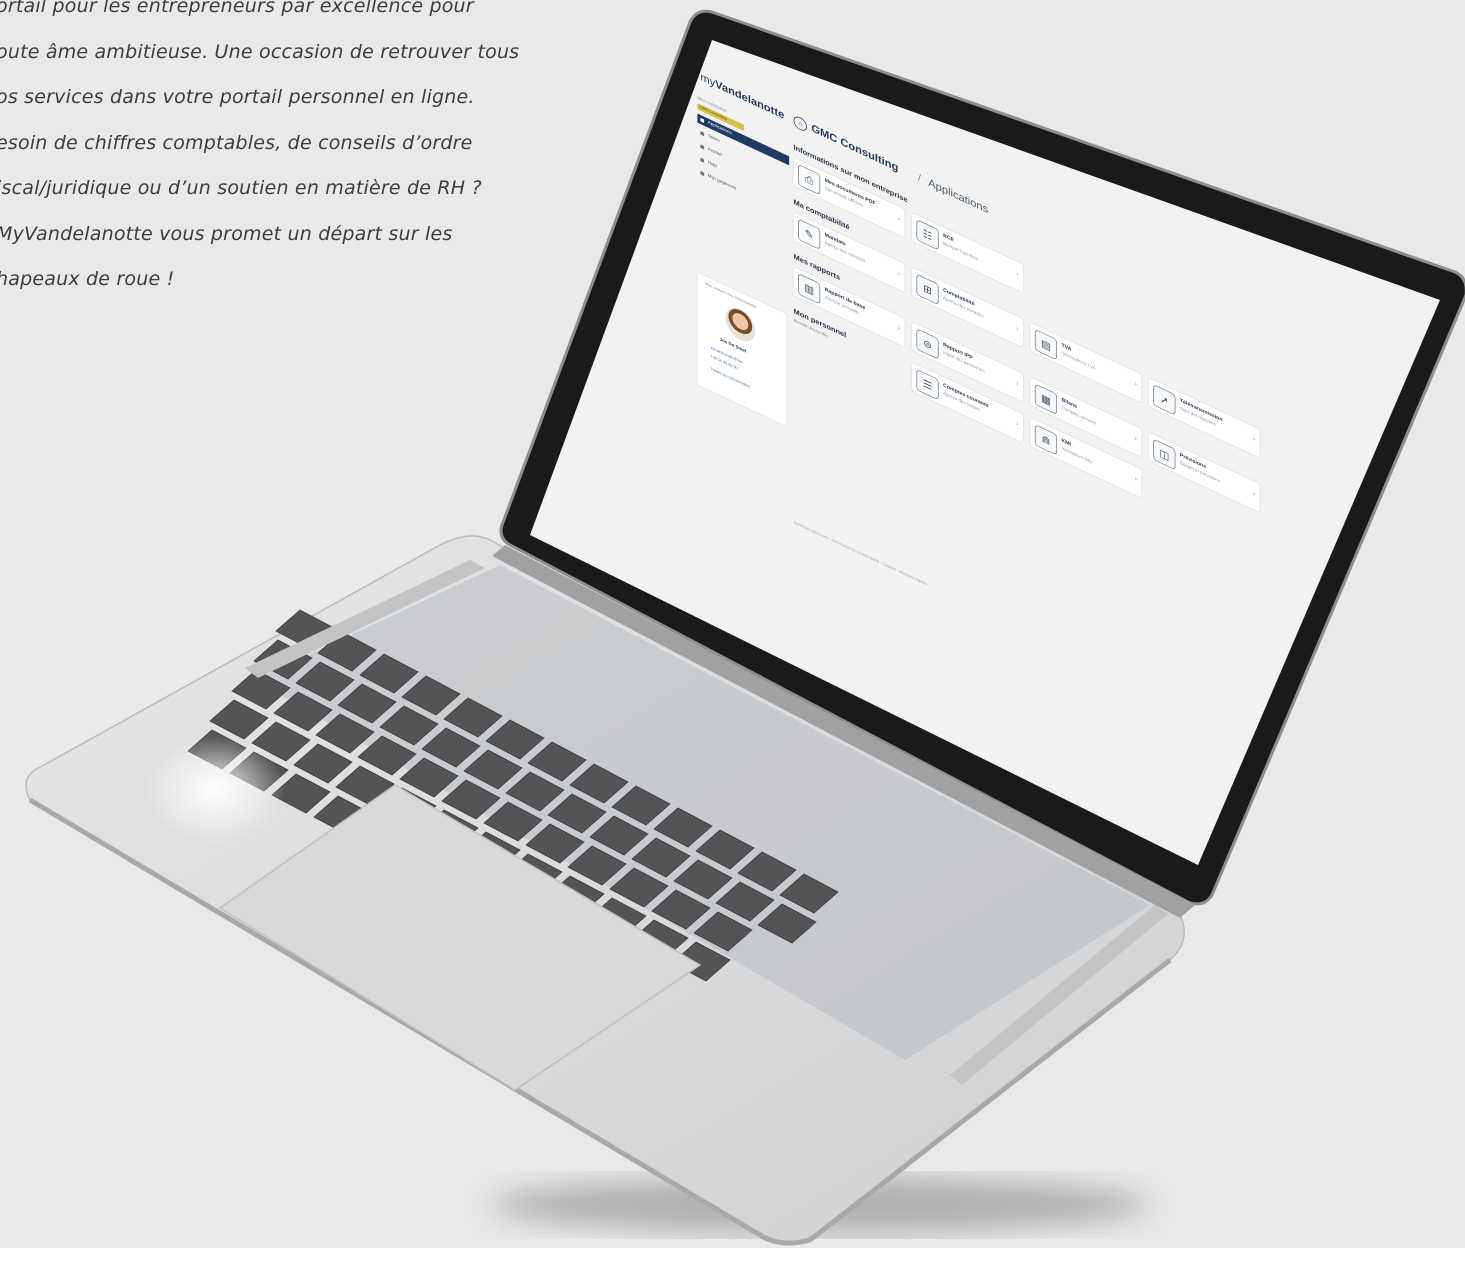  What do you see at coordinates (1046, 344) in the screenshot?
I see `vat-icon: ▤` at bounding box center [1046, 344].